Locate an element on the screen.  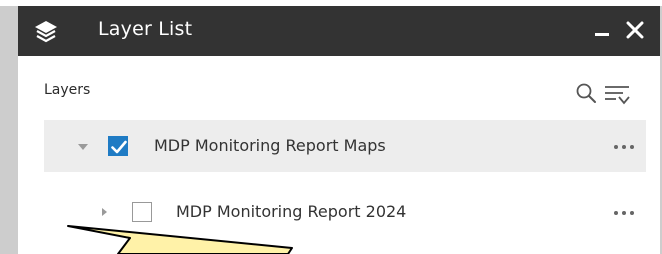
minimize-icon is located at coordinates (603, 30).